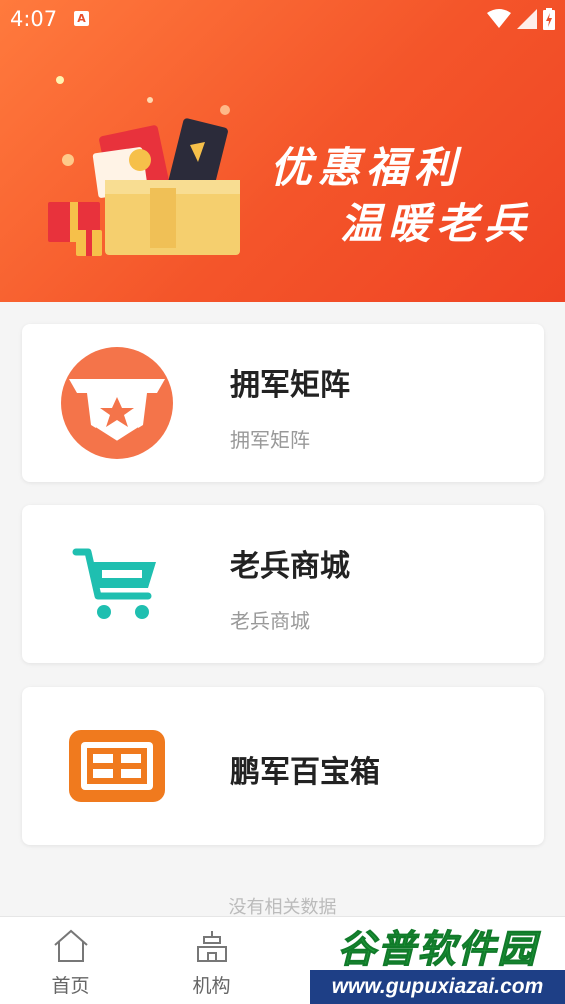 The width and height of the screenshot is (565, 1004). What do you see at coordinates (437, 987) in the screenshot?
I see `watermark-url: www.gupuxiazai.com` at bounding box center [437, 987].